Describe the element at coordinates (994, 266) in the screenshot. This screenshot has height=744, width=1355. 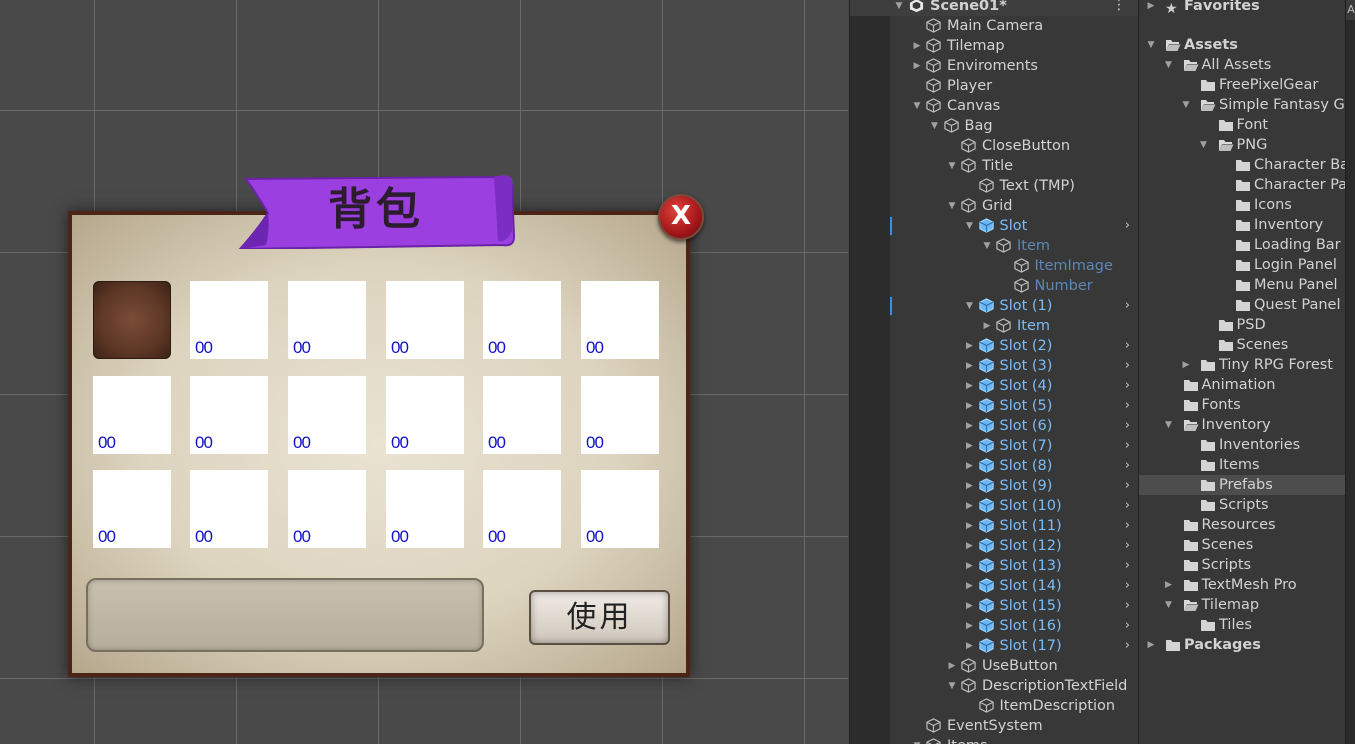
I see `hierarchy-row: ItemImage` at that location.